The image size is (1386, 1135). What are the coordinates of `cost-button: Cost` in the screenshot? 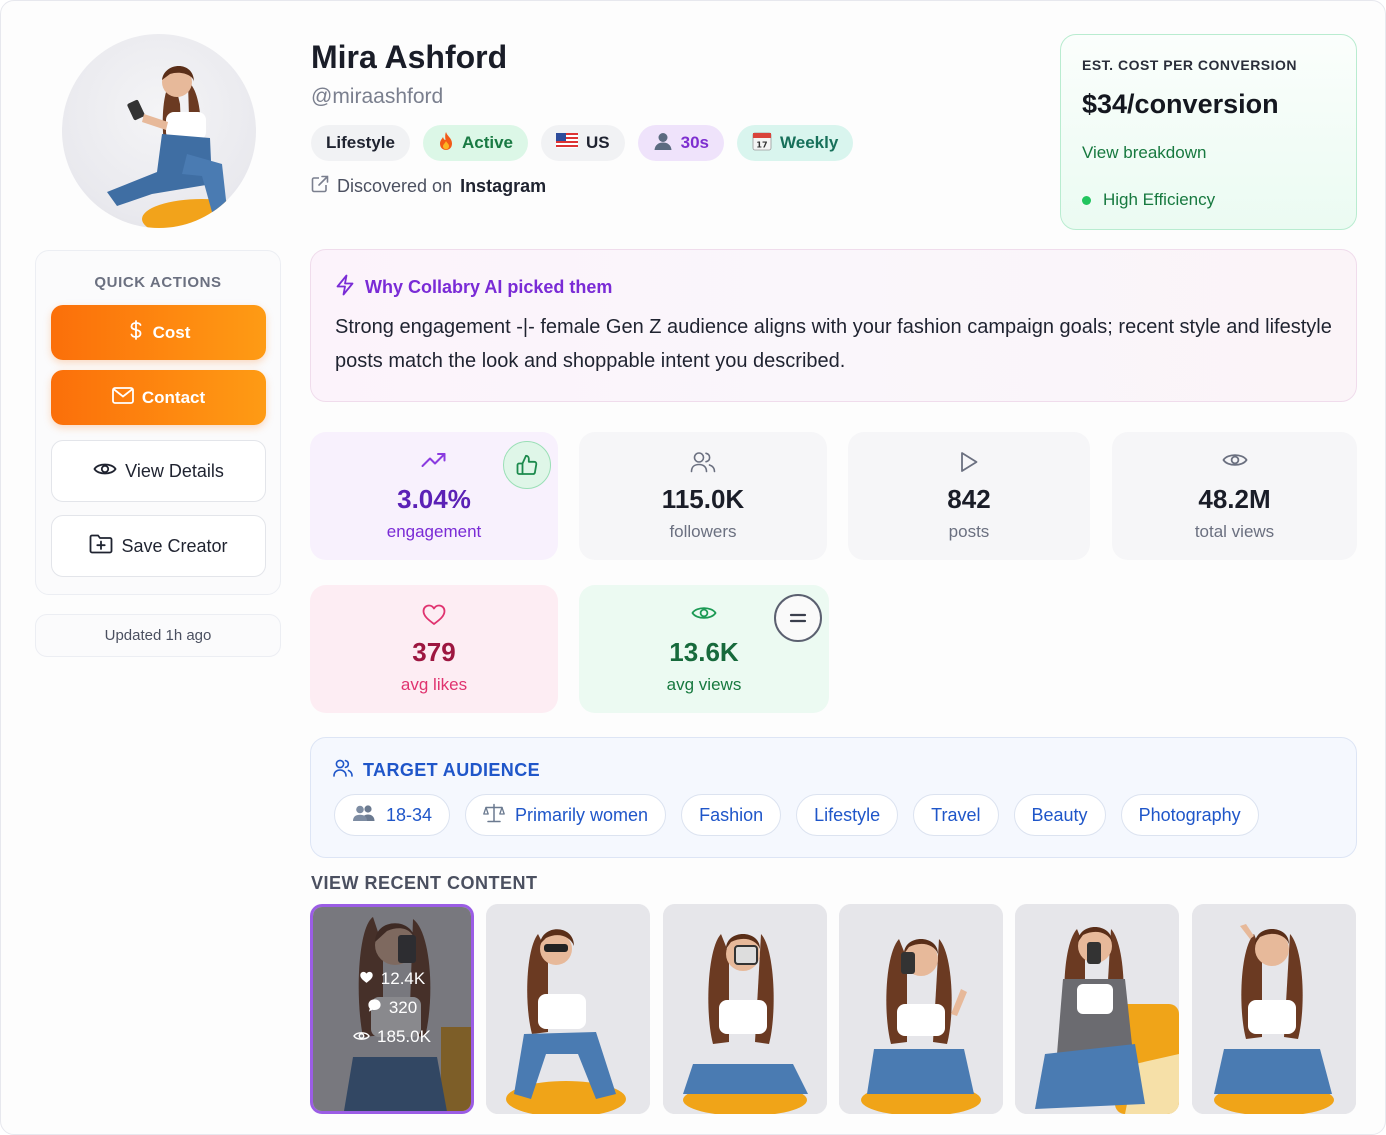 It's located at (158, 332).